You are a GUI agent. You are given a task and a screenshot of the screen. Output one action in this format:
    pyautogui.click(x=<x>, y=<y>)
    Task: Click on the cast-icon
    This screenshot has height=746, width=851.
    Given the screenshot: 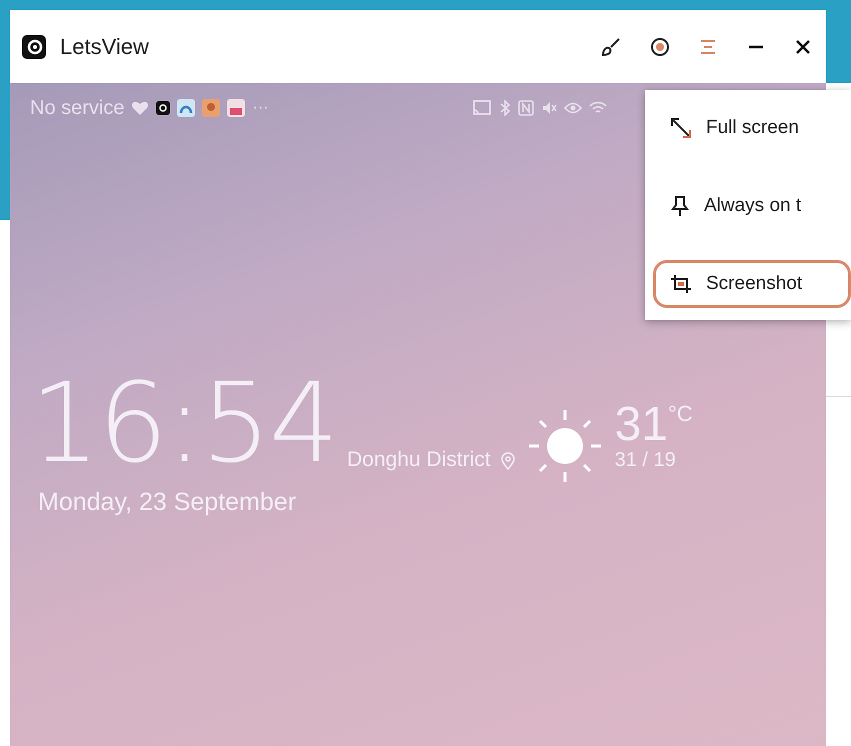 What is the action you would take?
    pyautogui.click(x=482, y=108)
    